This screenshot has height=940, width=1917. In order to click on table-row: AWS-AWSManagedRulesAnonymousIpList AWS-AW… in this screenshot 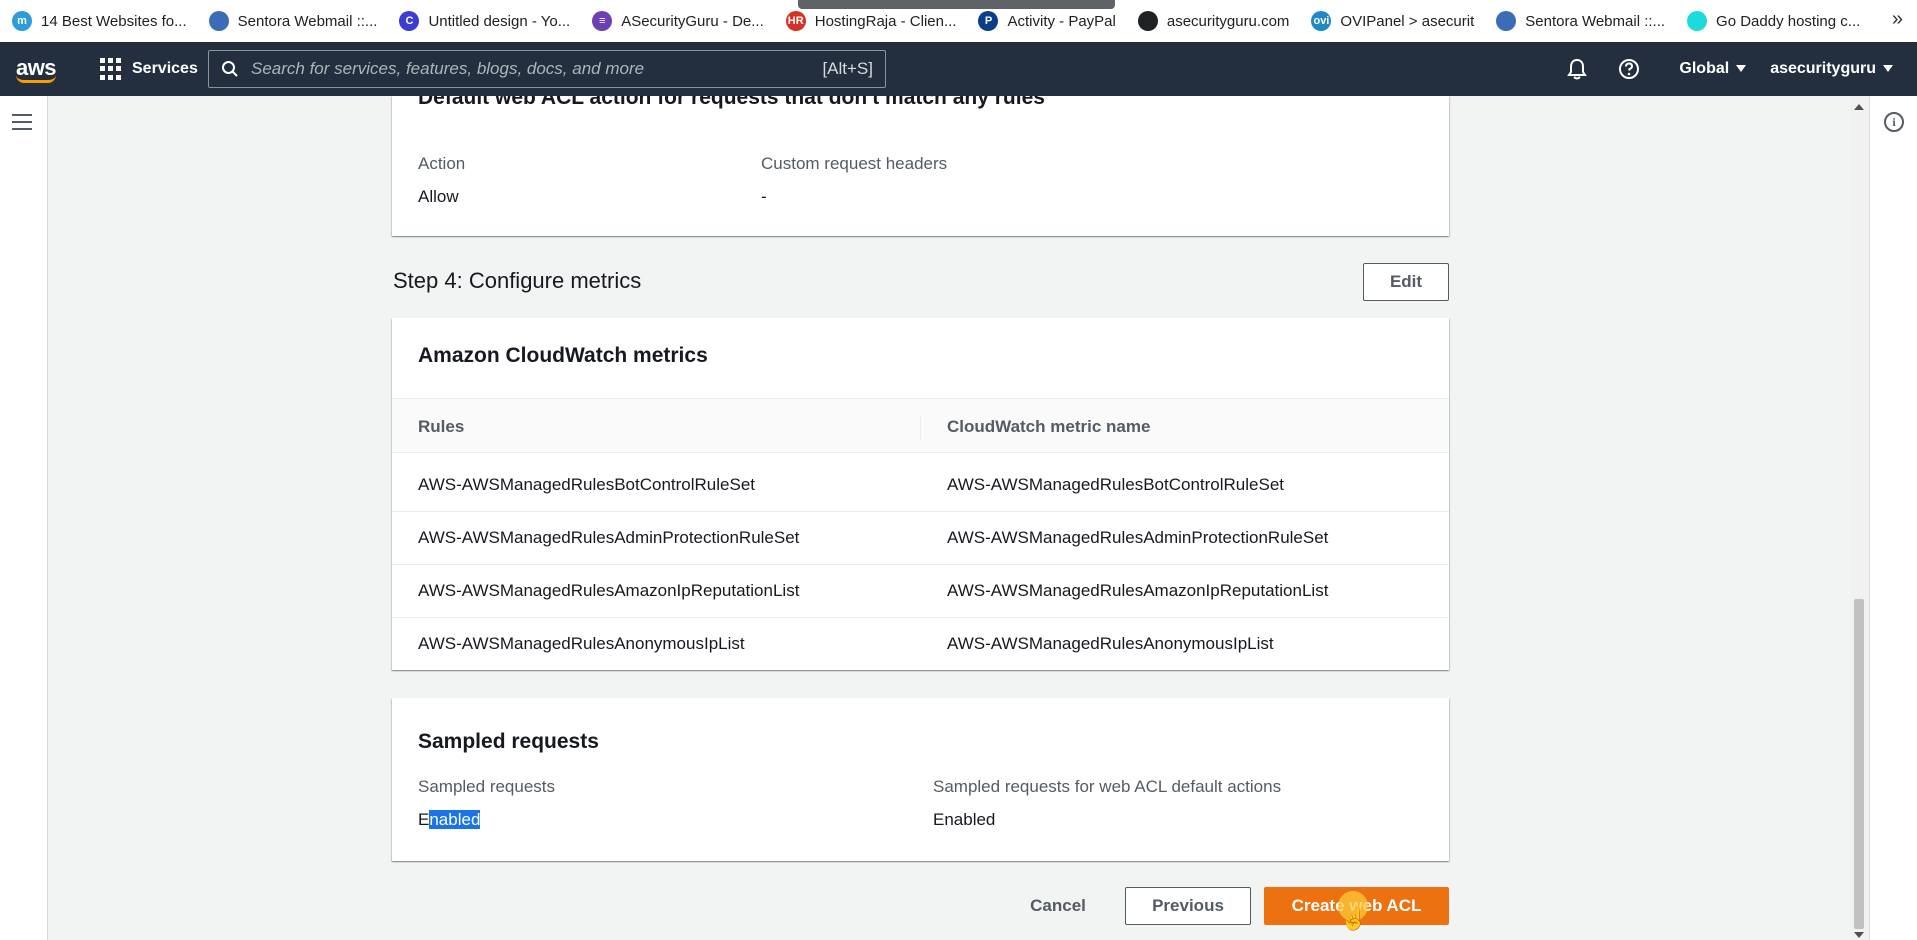, I will do `click(920, 644)`.